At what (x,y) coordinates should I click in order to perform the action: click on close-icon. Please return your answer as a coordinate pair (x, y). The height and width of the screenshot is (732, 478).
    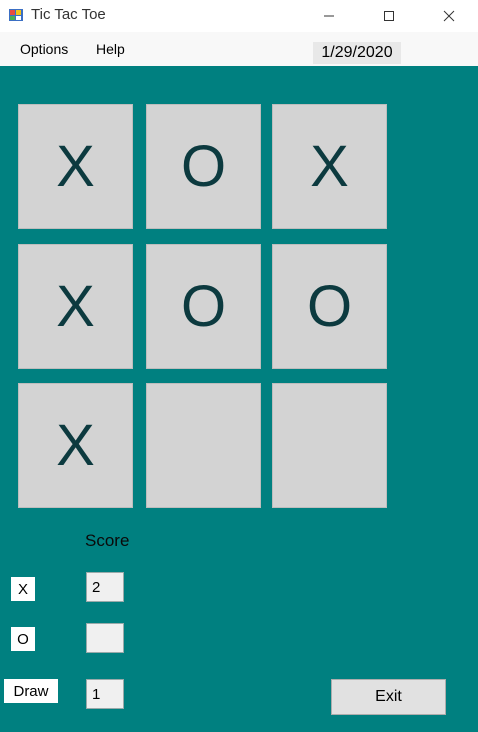
    Looking at the image, I should click on (449, 16).